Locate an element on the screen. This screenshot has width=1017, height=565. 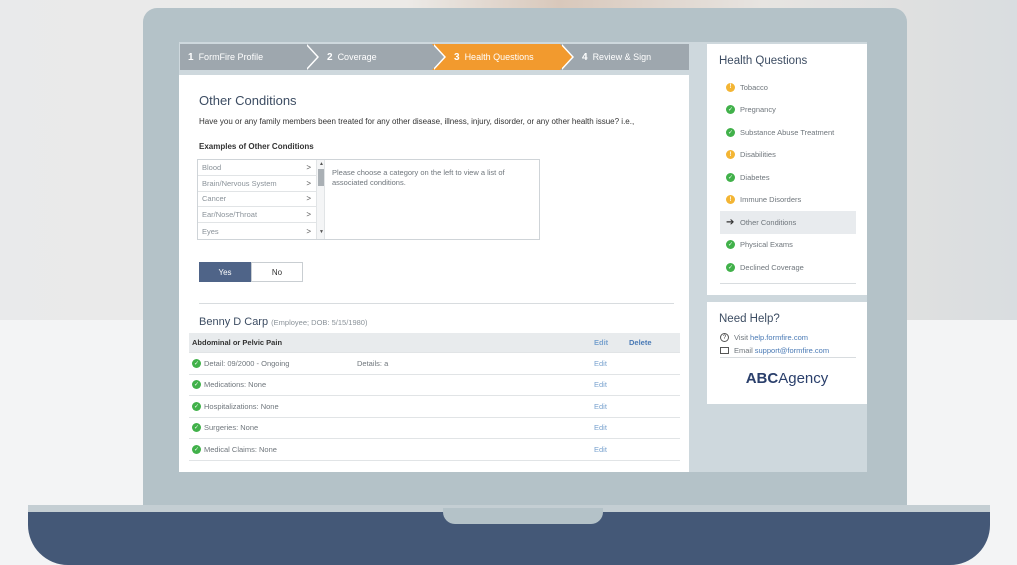
edit-condition-link: Edit is located at coordinates (601, 342).